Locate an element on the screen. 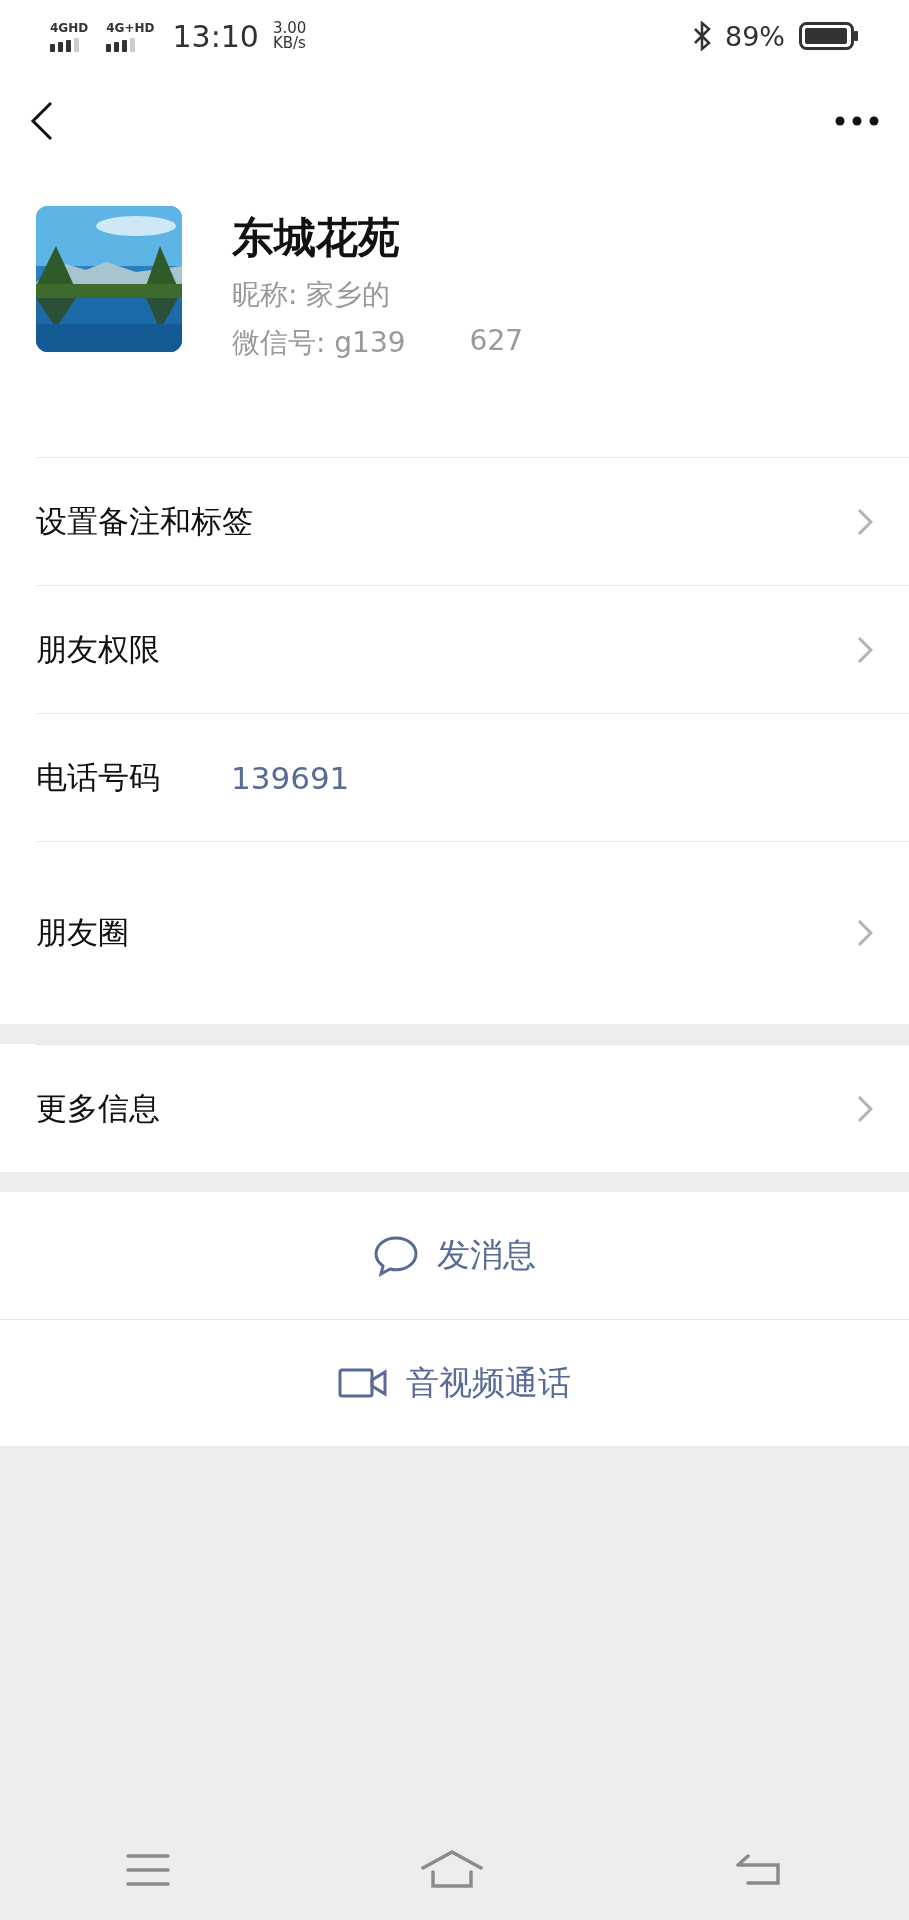 This screenshot has width=909, height=1920. menu-row: 朋友权限 is located at coordinates (472, 649).